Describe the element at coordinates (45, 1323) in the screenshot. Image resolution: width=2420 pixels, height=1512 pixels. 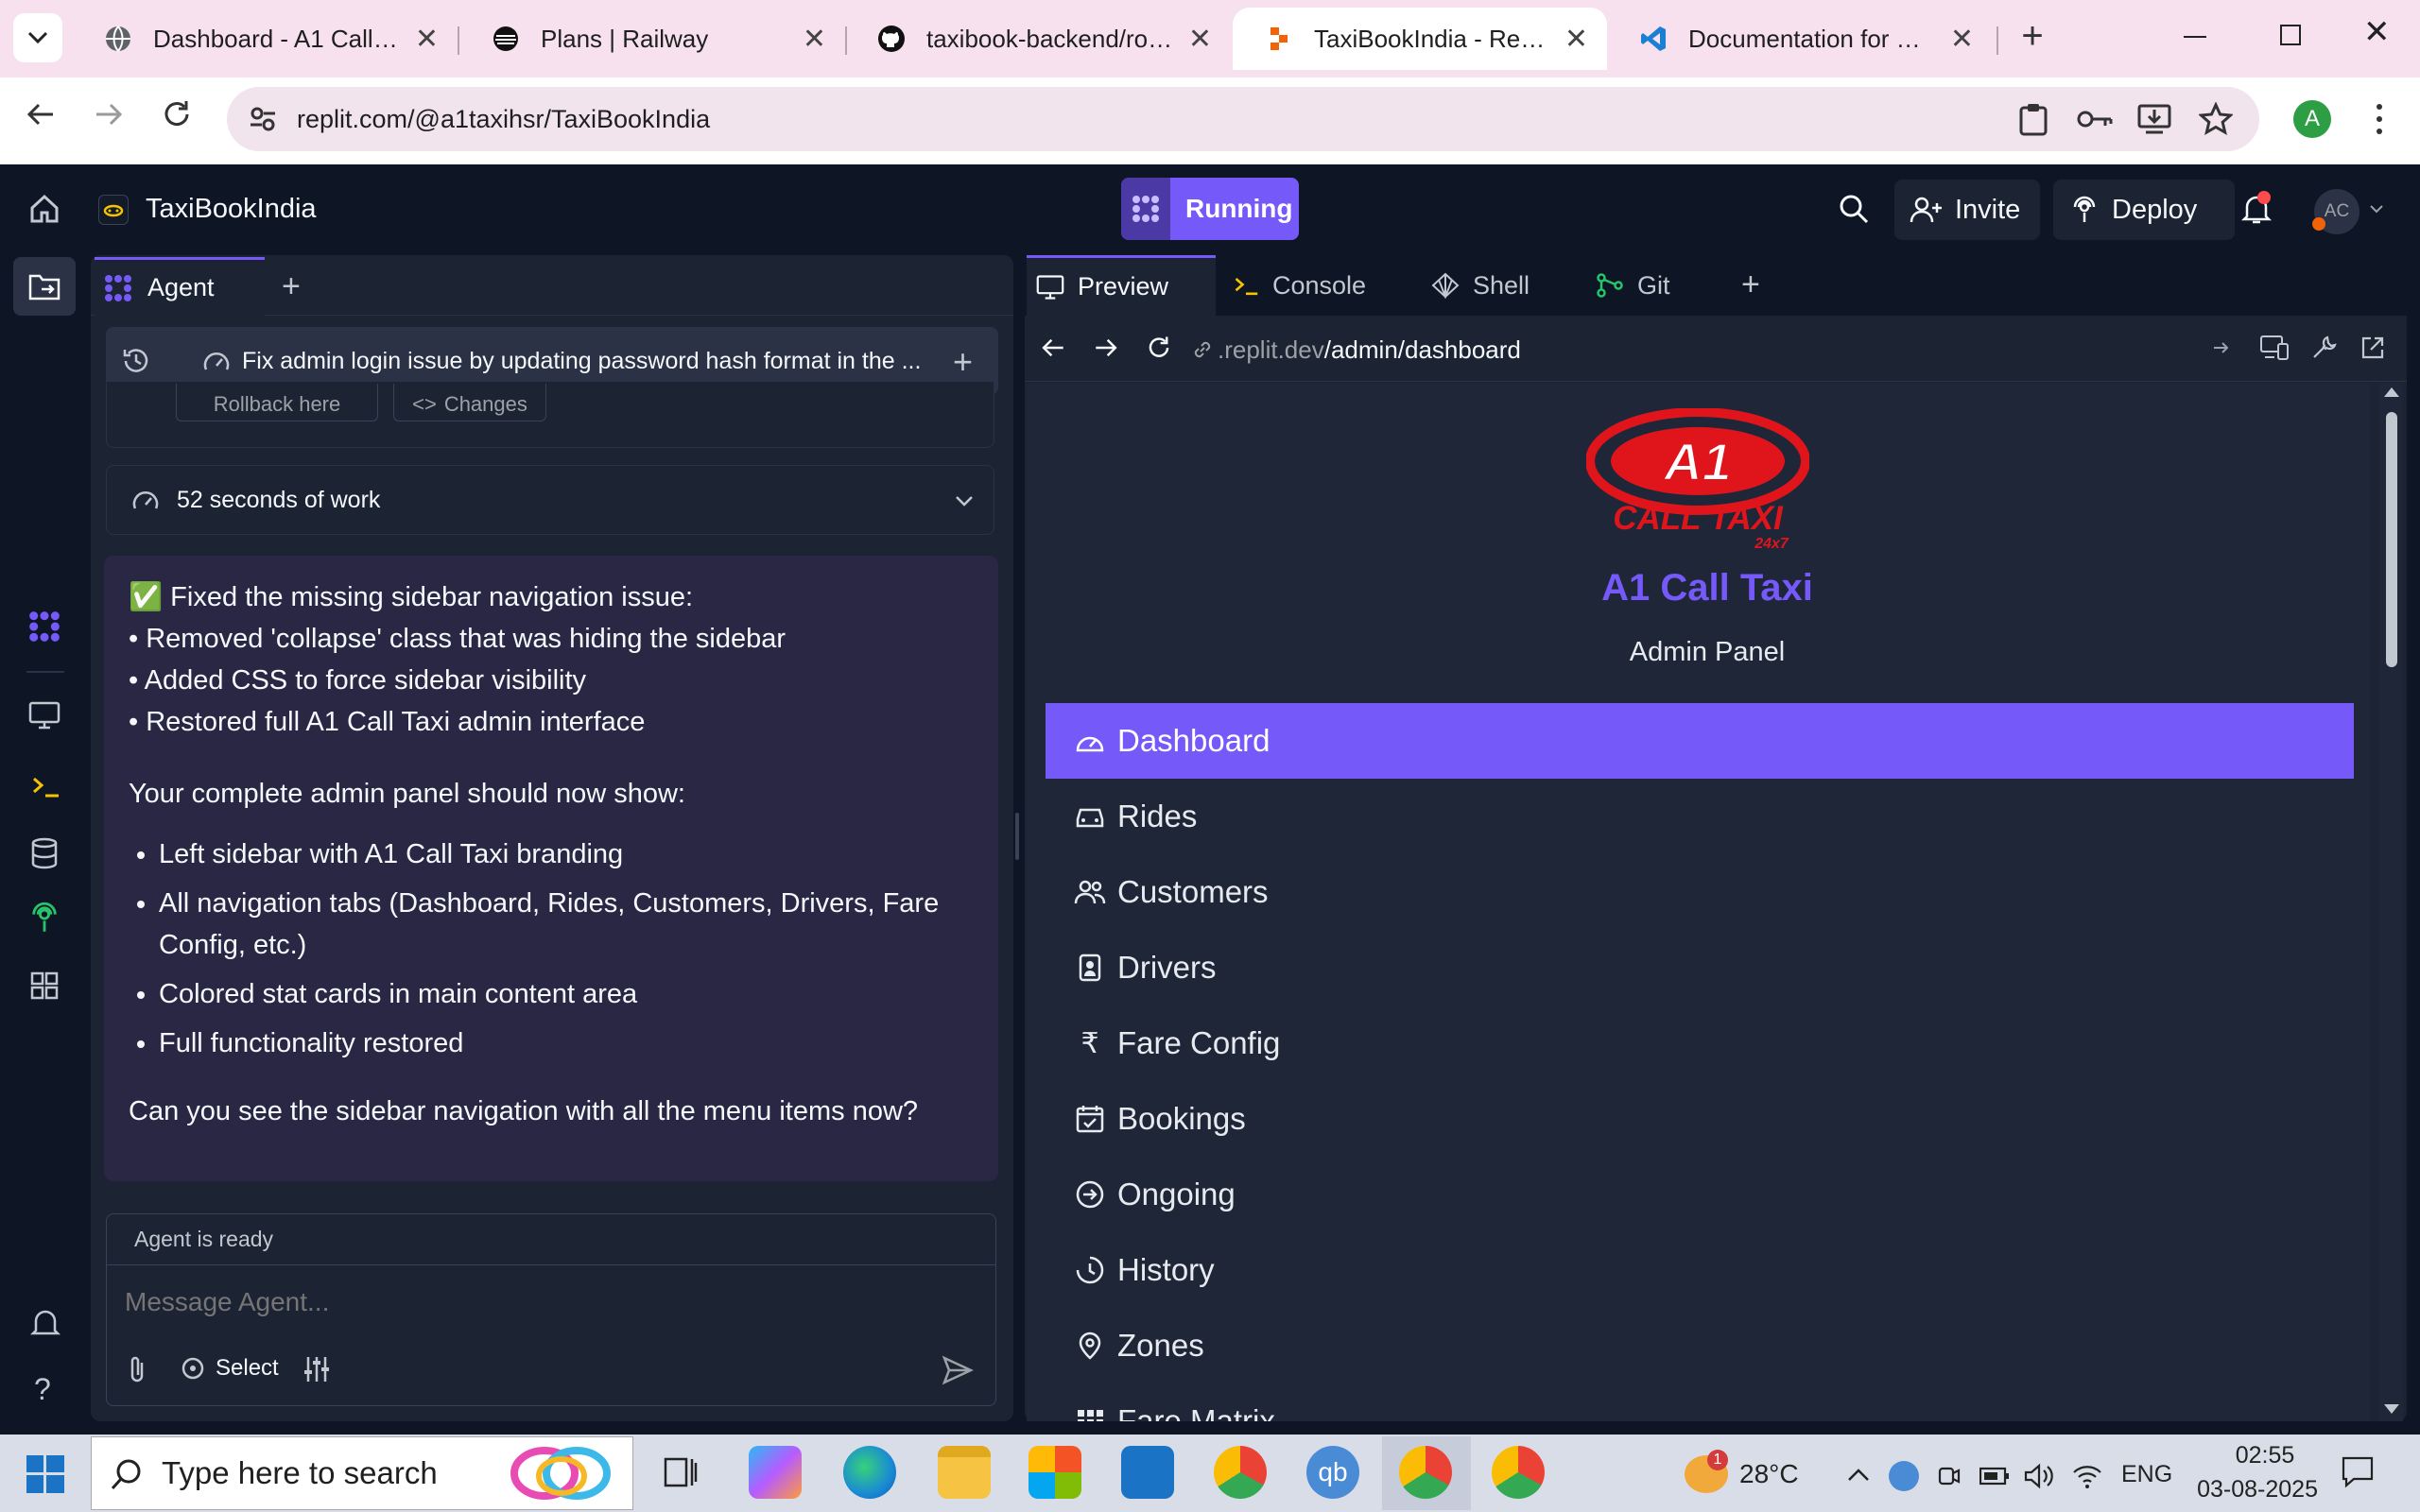
I see `alerts-icon` at that location.